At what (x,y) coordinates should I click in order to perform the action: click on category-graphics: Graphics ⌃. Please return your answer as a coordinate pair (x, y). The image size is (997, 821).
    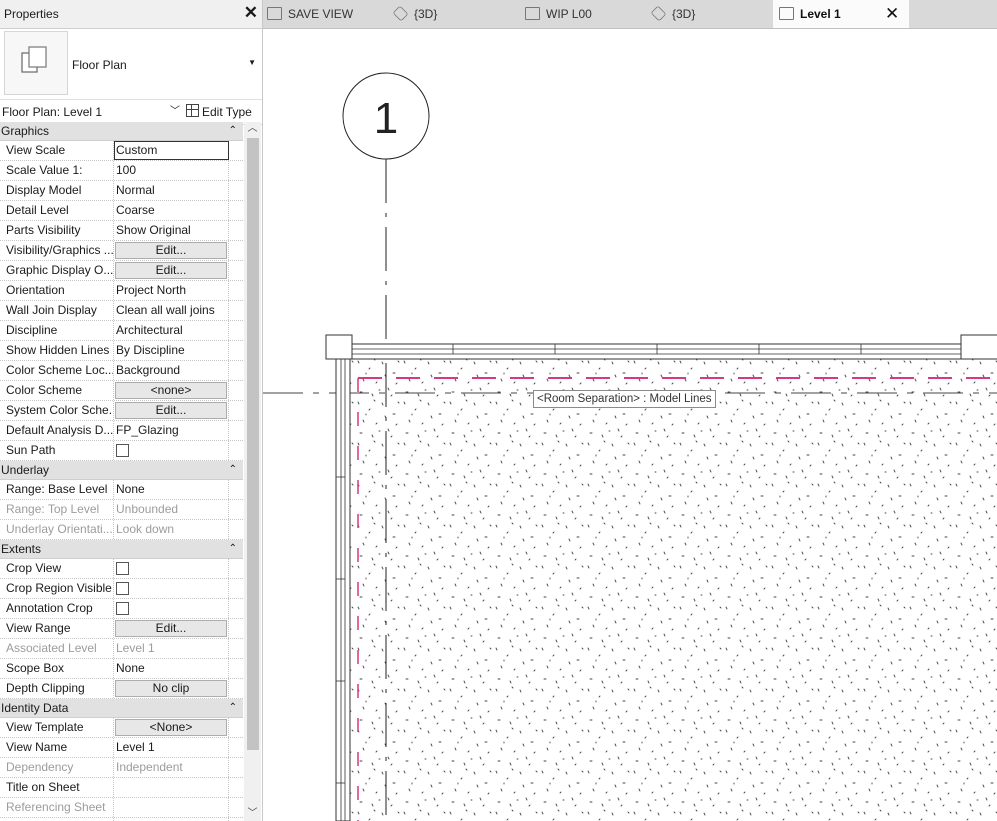
    Looking at the image, I should click on (121, 131).